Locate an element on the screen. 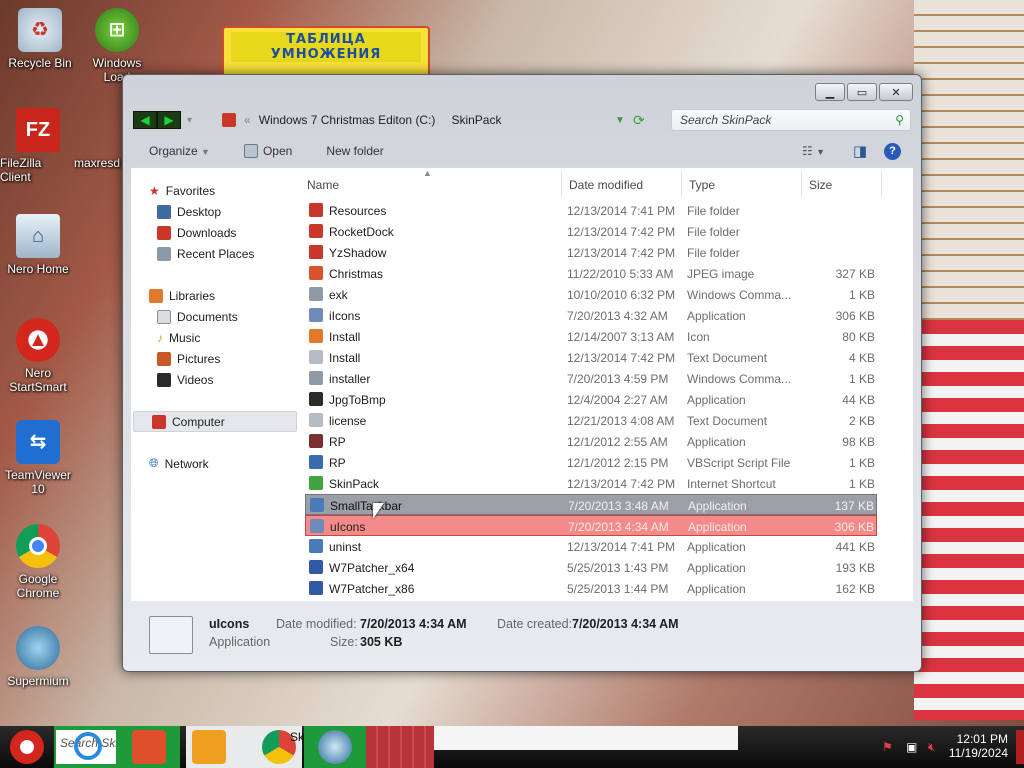 The image size is (1024, 768). open-button: Open is located at coordinates (267, 151).